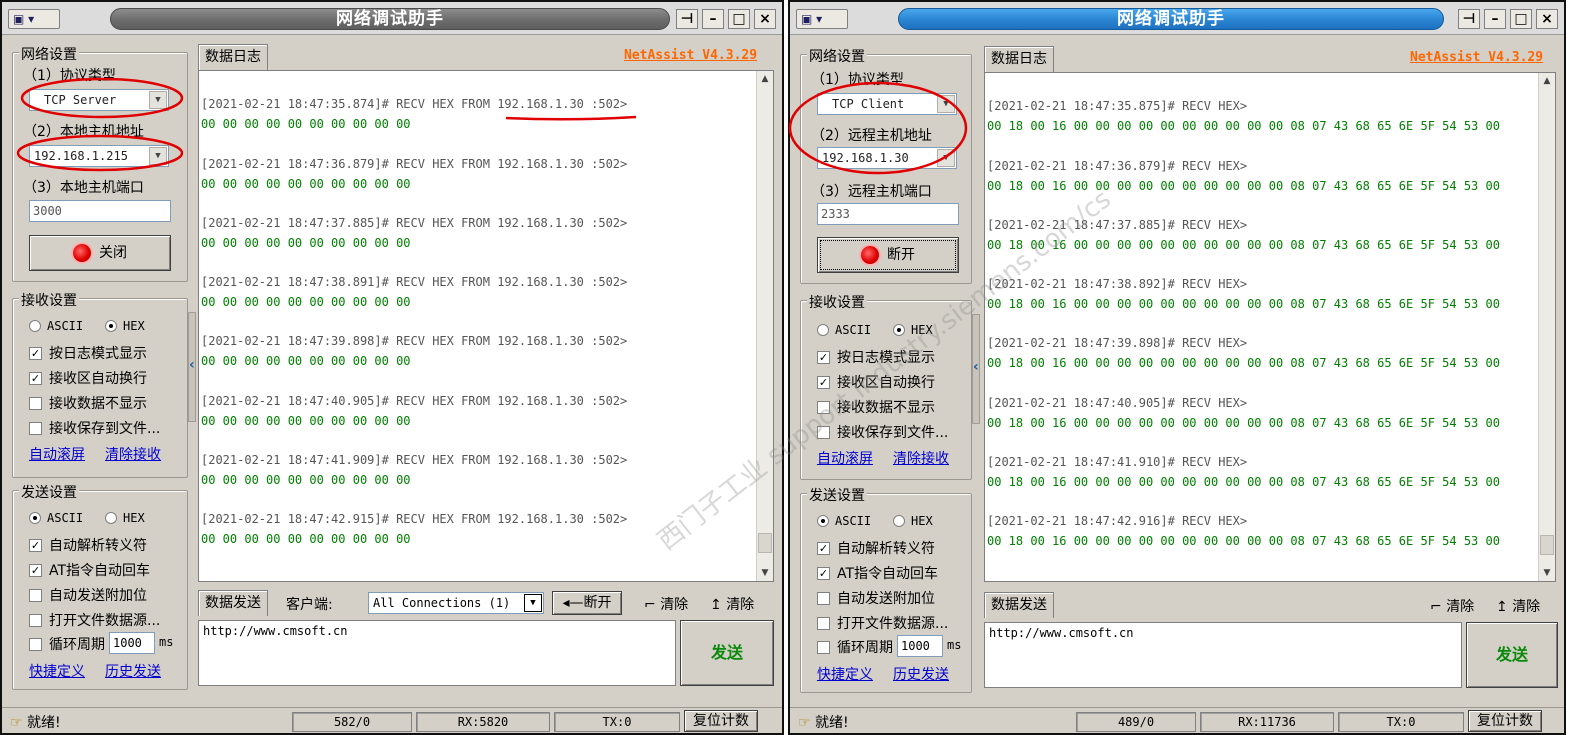 Image resolution: width=1588 pixels, height=735 pixels. Describe the element at coordinates (887, 158) in the screenshot. I see `address-select: 192.168.1.30 ▼` at that location.